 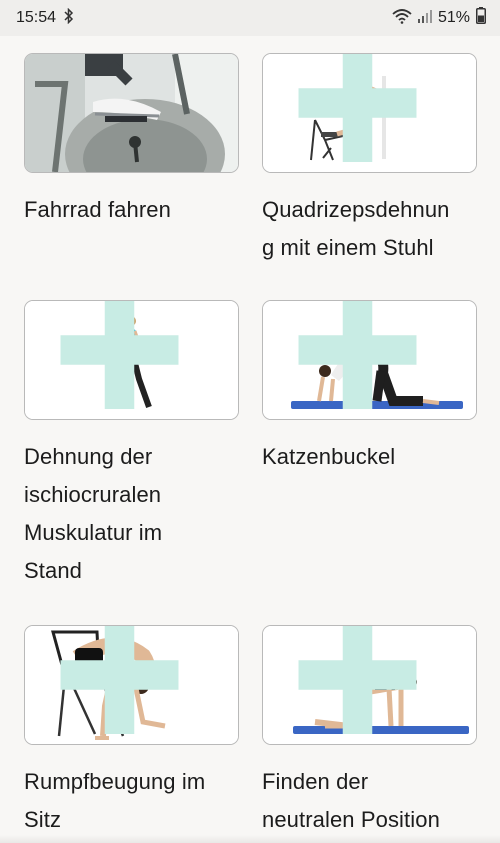 I want to click on exercise-title: Finden der neutralen Position, so click(x=369, y=801).